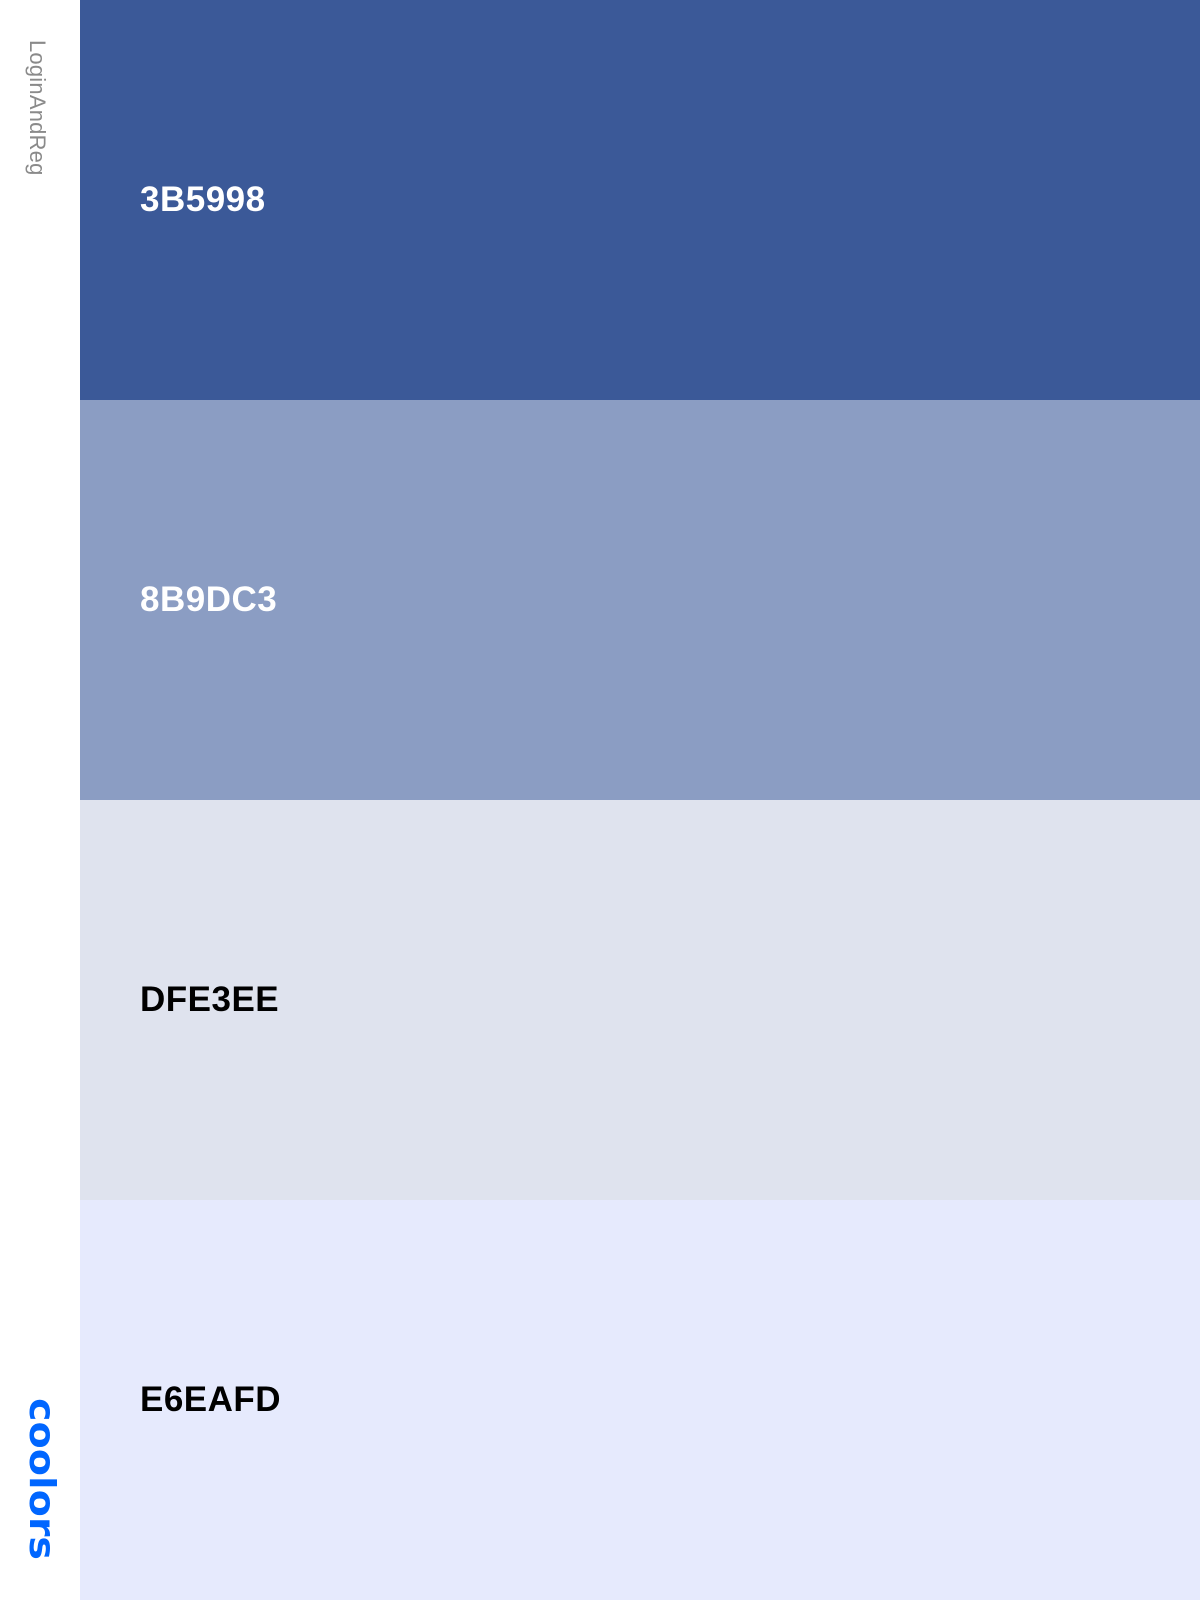 This screenshot has height=1600, width=1200. I want to click on swatch-hex-code: DFE3EE, so click(209, 1000).